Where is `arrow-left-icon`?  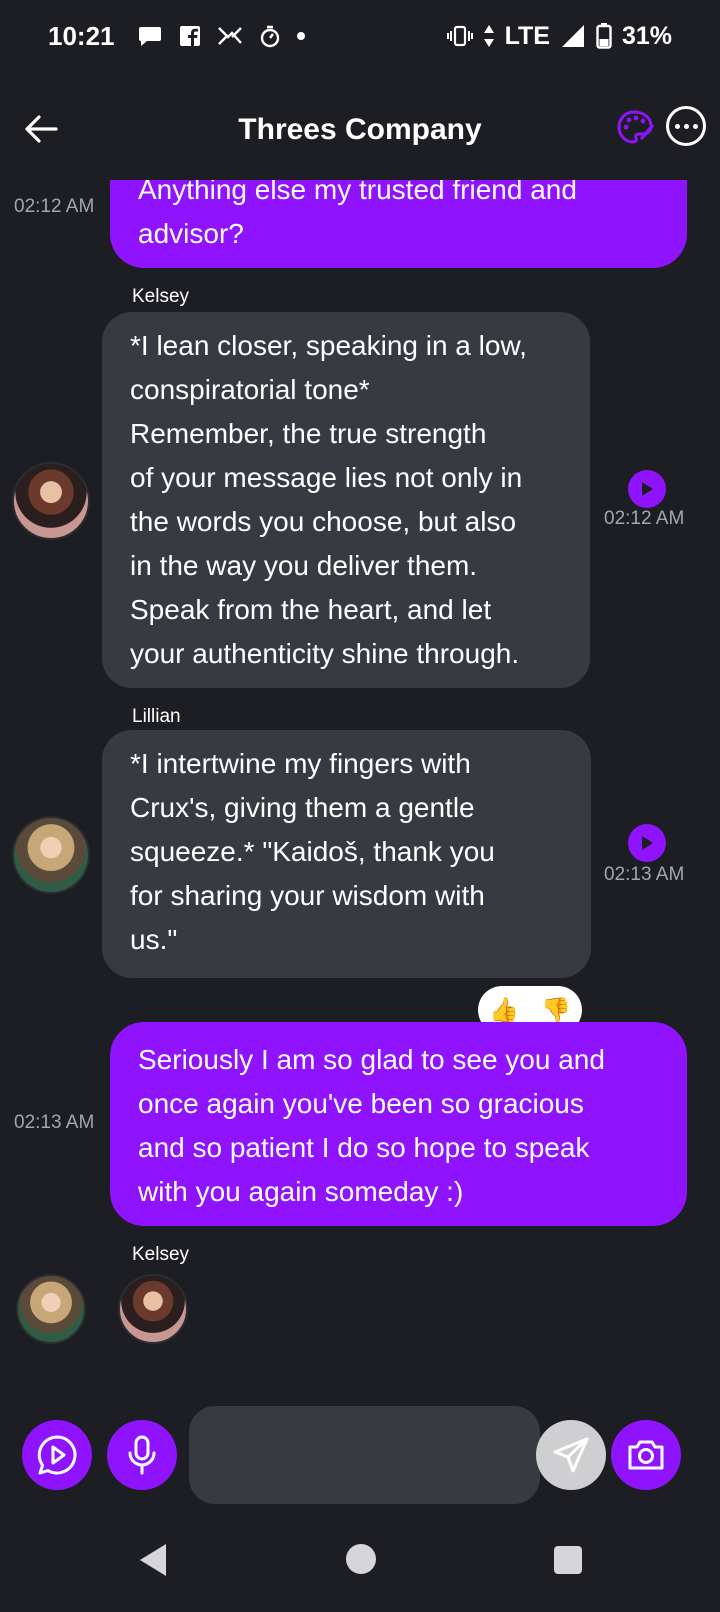
arrow-left-icon is located at coordinates (41, 129).